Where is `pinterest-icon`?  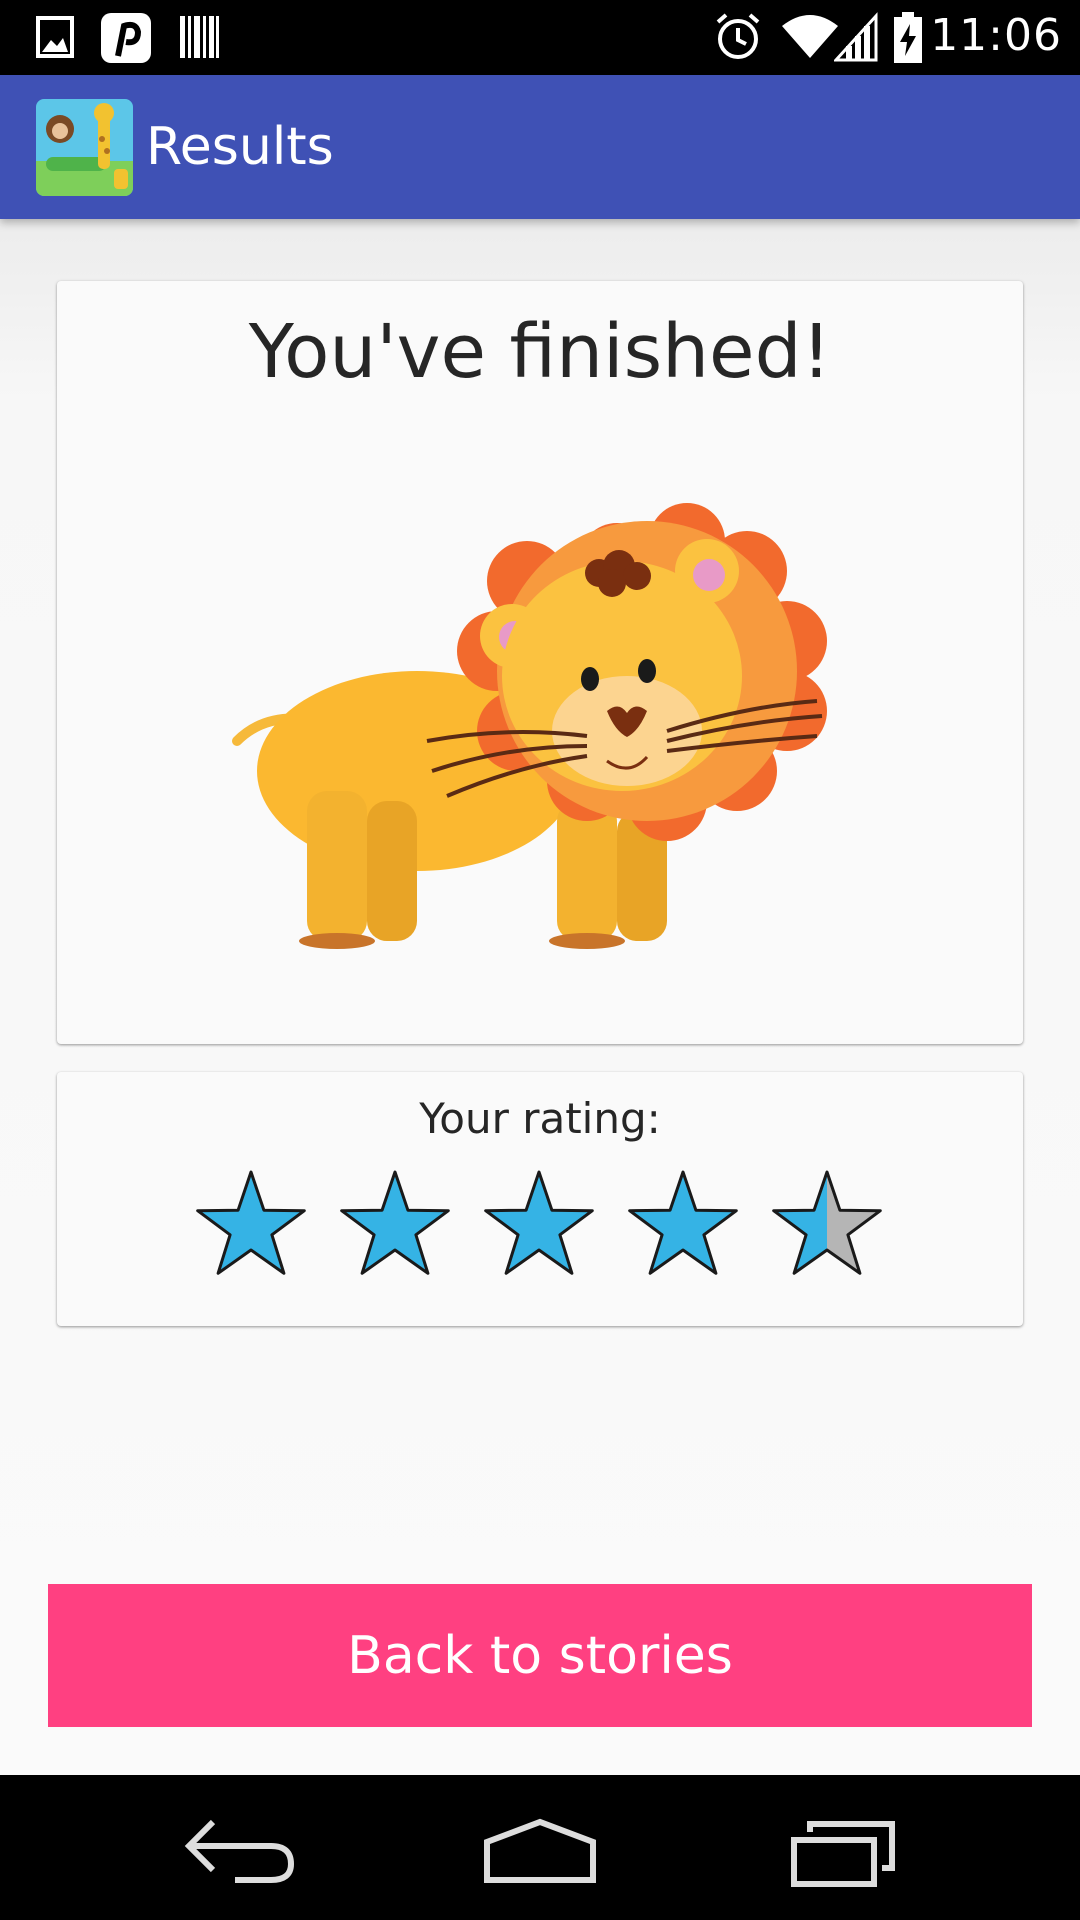 pinterest-icon is located at coordinates (126, 38).